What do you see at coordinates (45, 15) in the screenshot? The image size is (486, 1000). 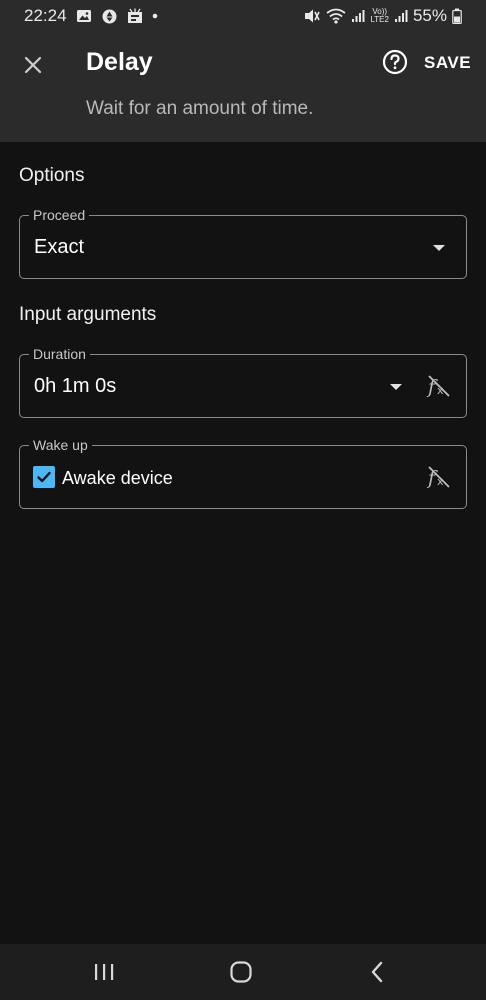 I see `status-time: 22:24` at bounding box center [45, 15].